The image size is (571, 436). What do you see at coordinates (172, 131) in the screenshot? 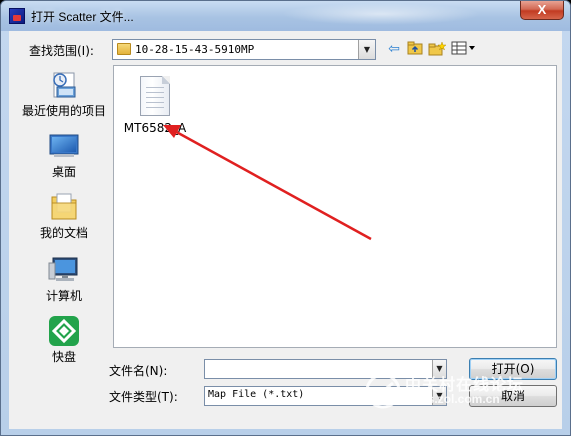
I see `annotation-arrow-head` at bounding box center [172, 131].